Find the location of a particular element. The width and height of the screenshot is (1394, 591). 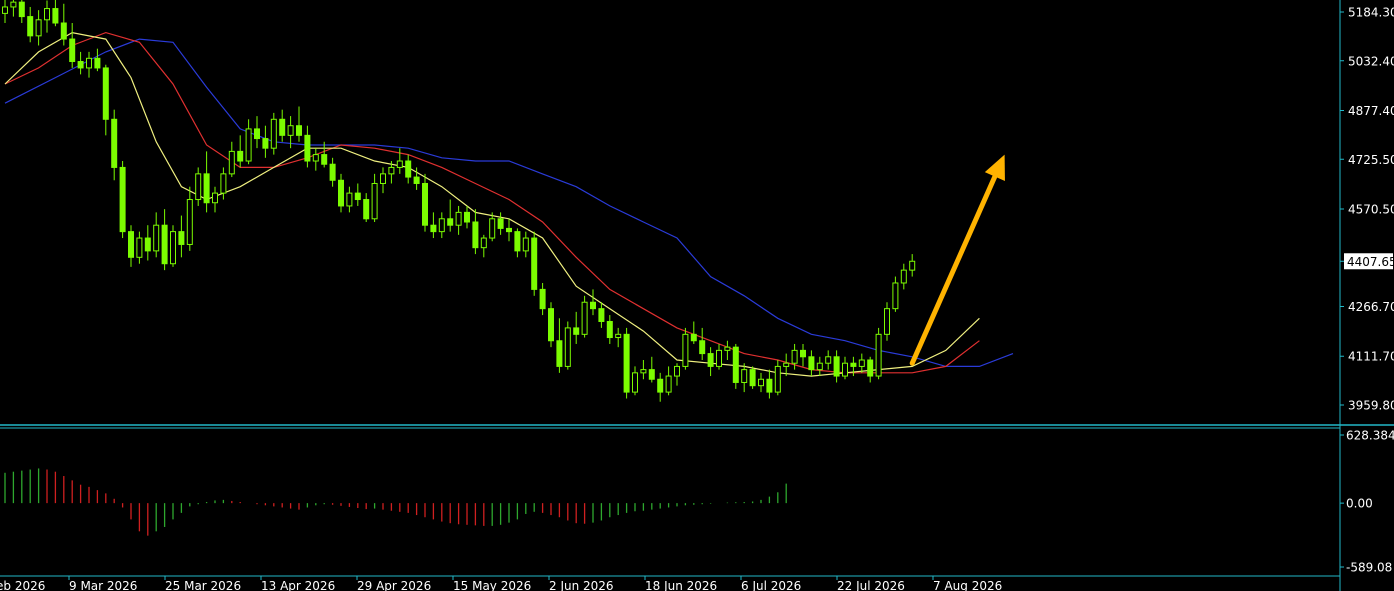

price-tick-label: 5184.30 is located at coordinates (1371, 13).